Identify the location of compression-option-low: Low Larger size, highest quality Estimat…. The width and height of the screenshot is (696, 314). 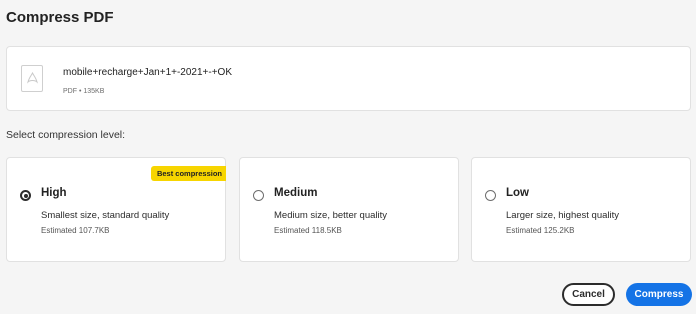
(581, 209).